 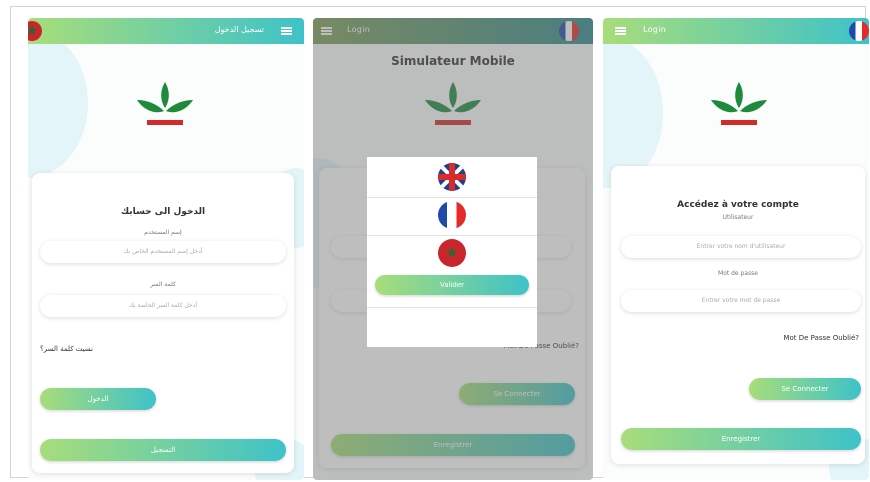 What do you see at coordinates (163, 450) in the screenshot?
I see `register-button: التسجيل` at bounding box center [163, 450].